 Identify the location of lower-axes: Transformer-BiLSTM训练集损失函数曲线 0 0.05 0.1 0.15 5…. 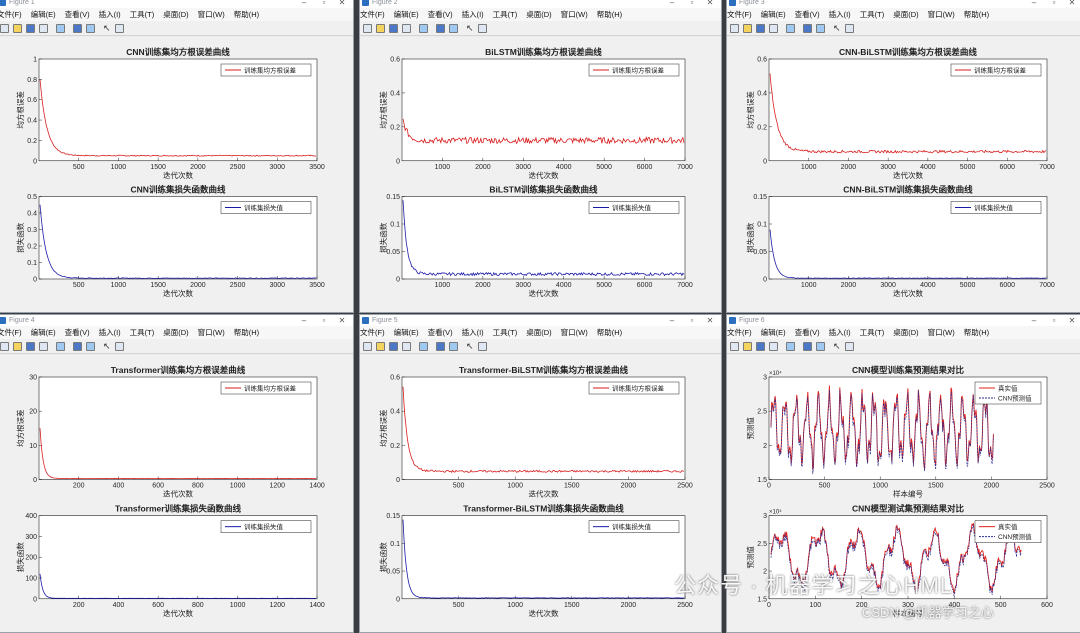
(535, 561).